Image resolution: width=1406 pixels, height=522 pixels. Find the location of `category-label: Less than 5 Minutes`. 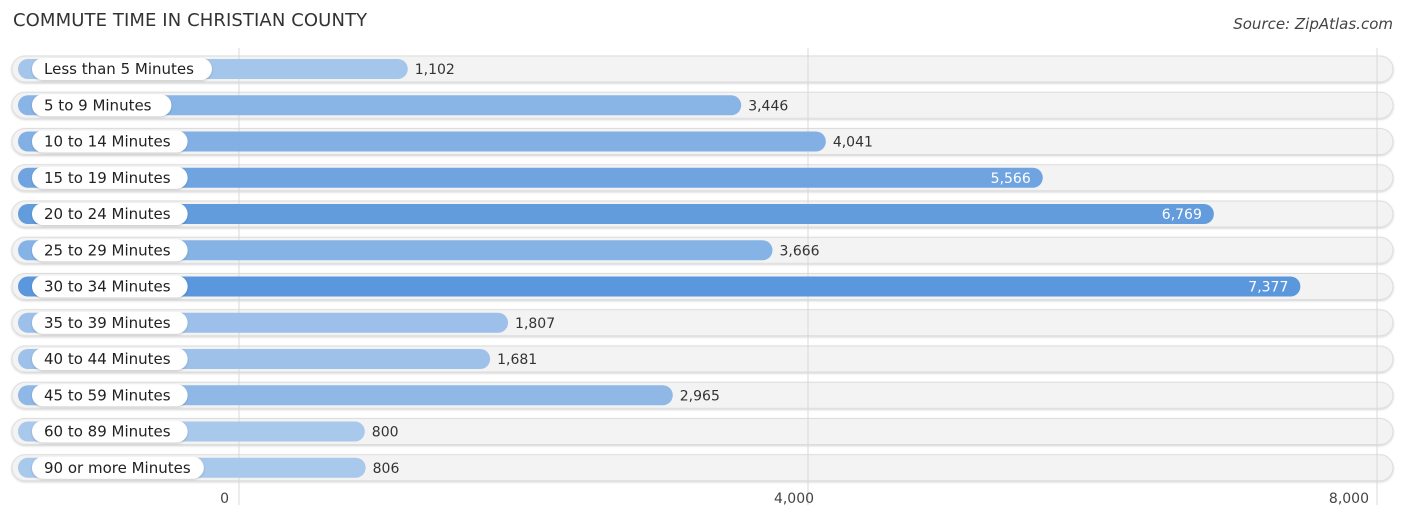

category-label: Less than 5 Minutes is located at coordinates (119, 69).